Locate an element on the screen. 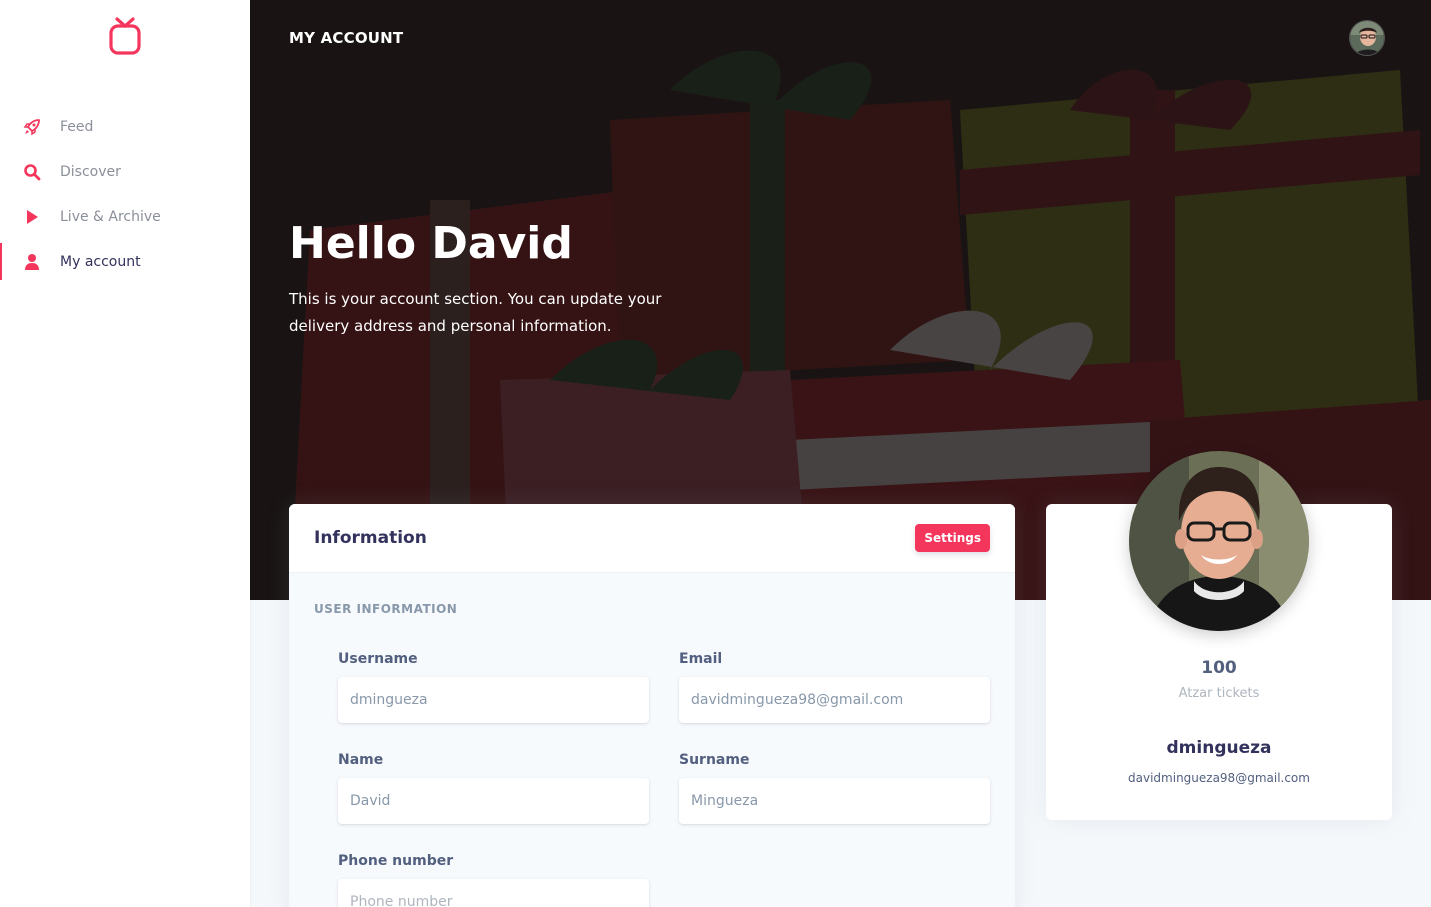  phone-field-group: Phone number Phone number is located at coordinates (493, 880).